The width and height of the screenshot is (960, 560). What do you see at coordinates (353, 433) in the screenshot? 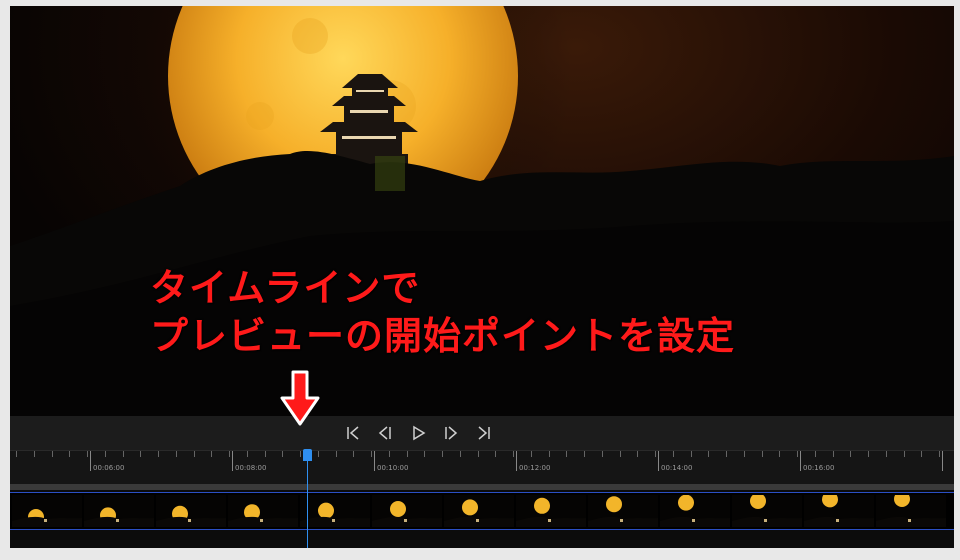
I see `skip-to-start-icon` at bounding box center [353, 433].